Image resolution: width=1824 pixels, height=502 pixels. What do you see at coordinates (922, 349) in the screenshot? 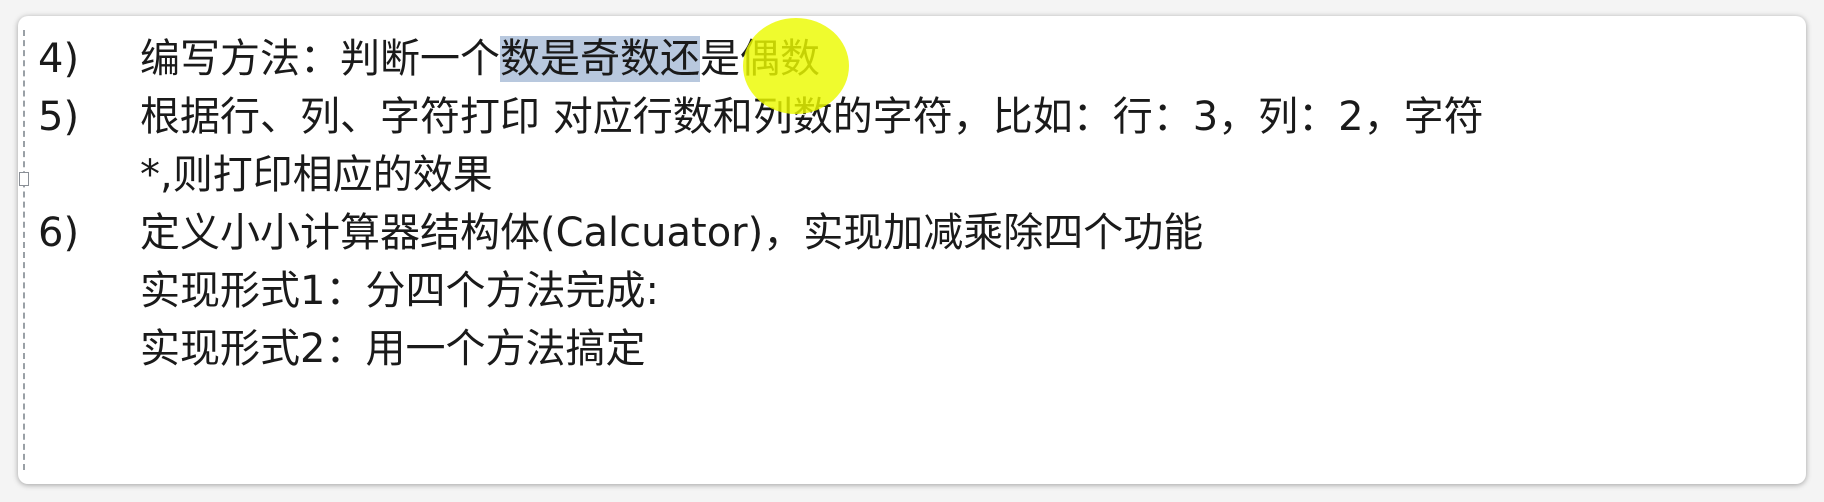
I see `list-item-6-sub-2: 实现形式2：用一个方法搞定` at bounding box center [922, 349].